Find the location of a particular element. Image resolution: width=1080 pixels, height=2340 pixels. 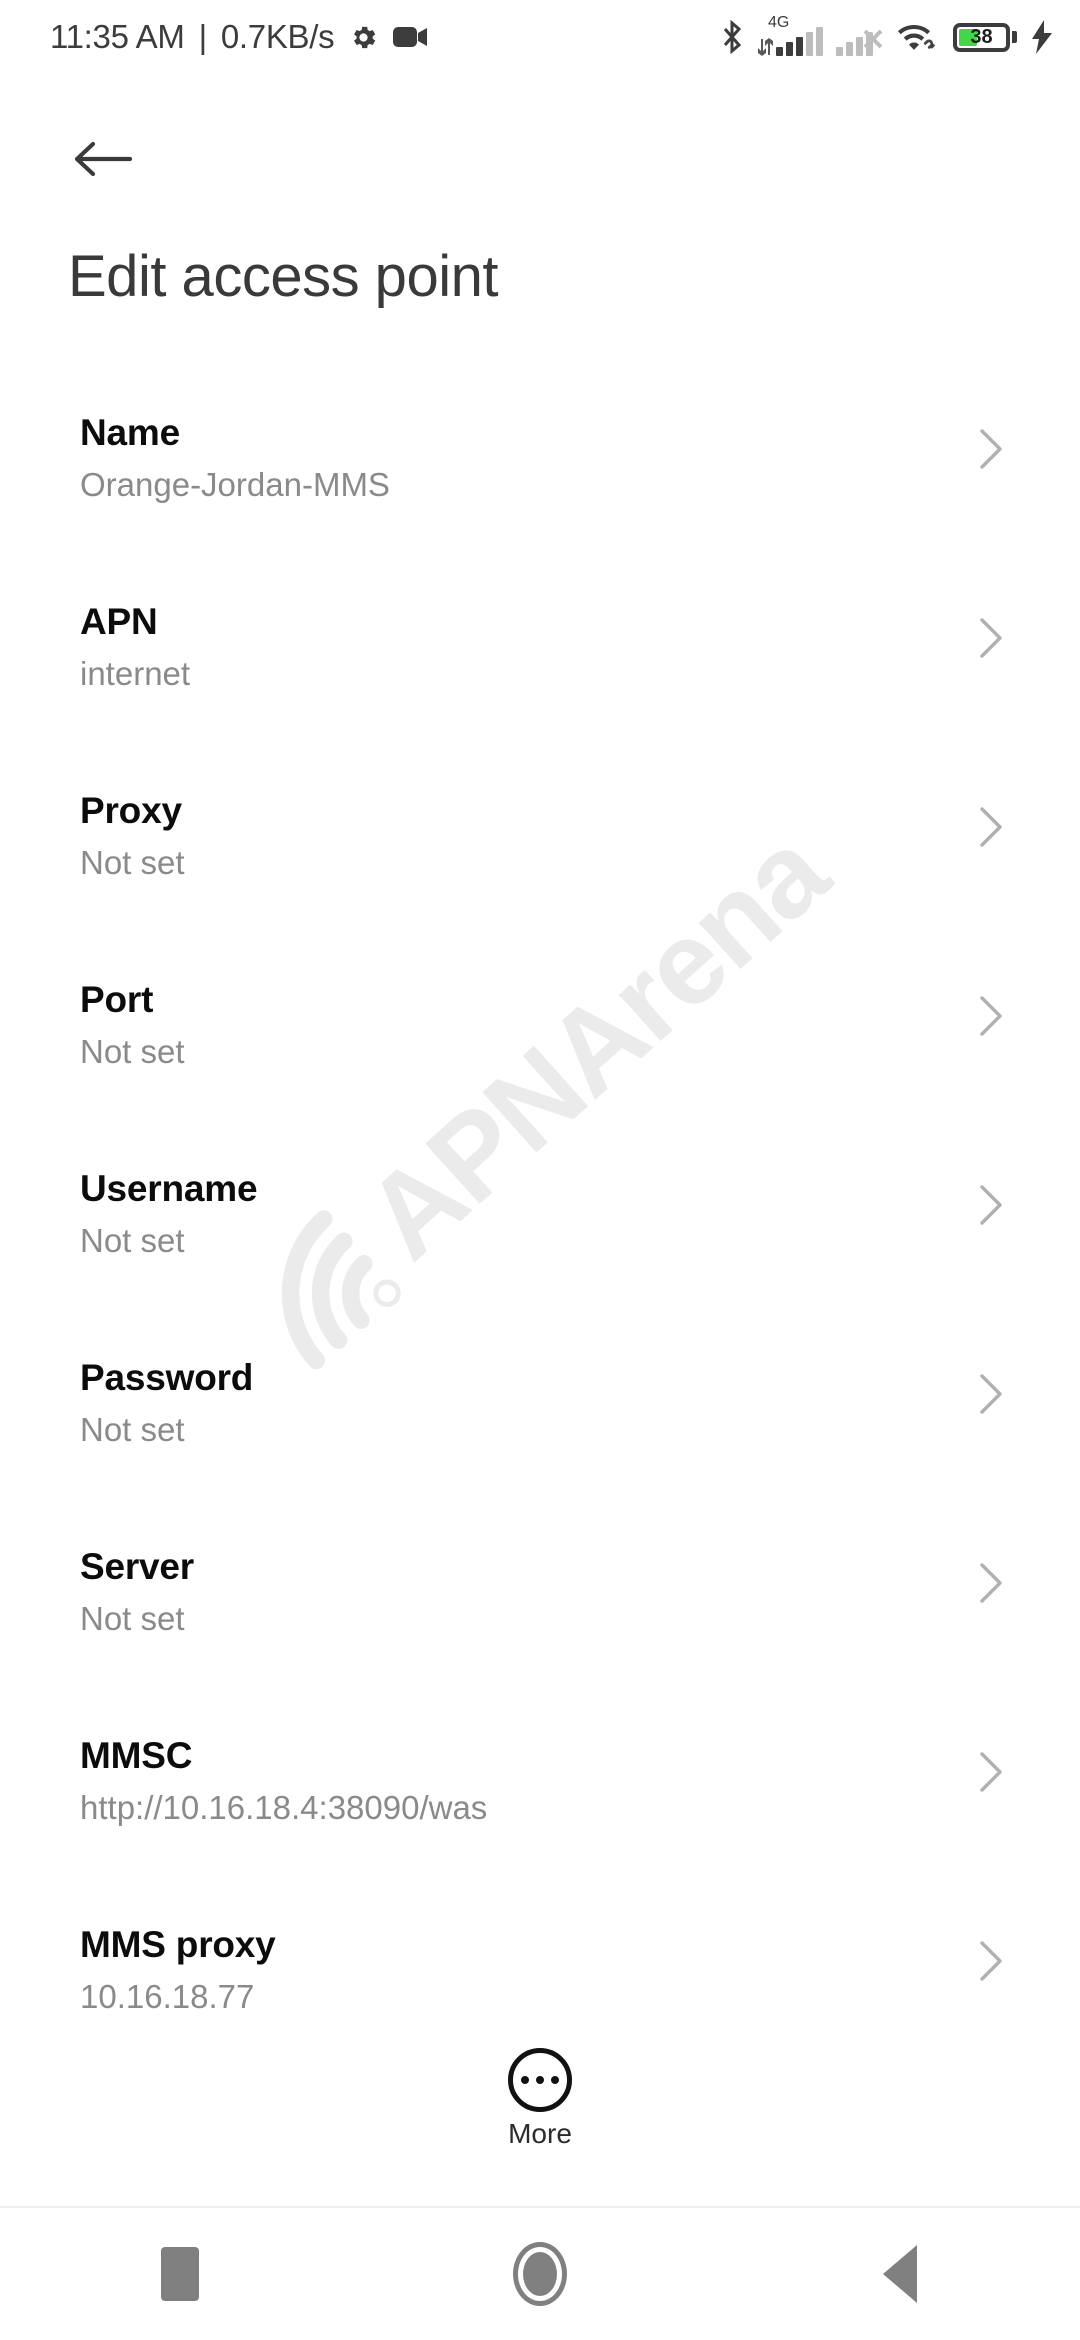

row-title: APN is located at coordinates (119, 621).